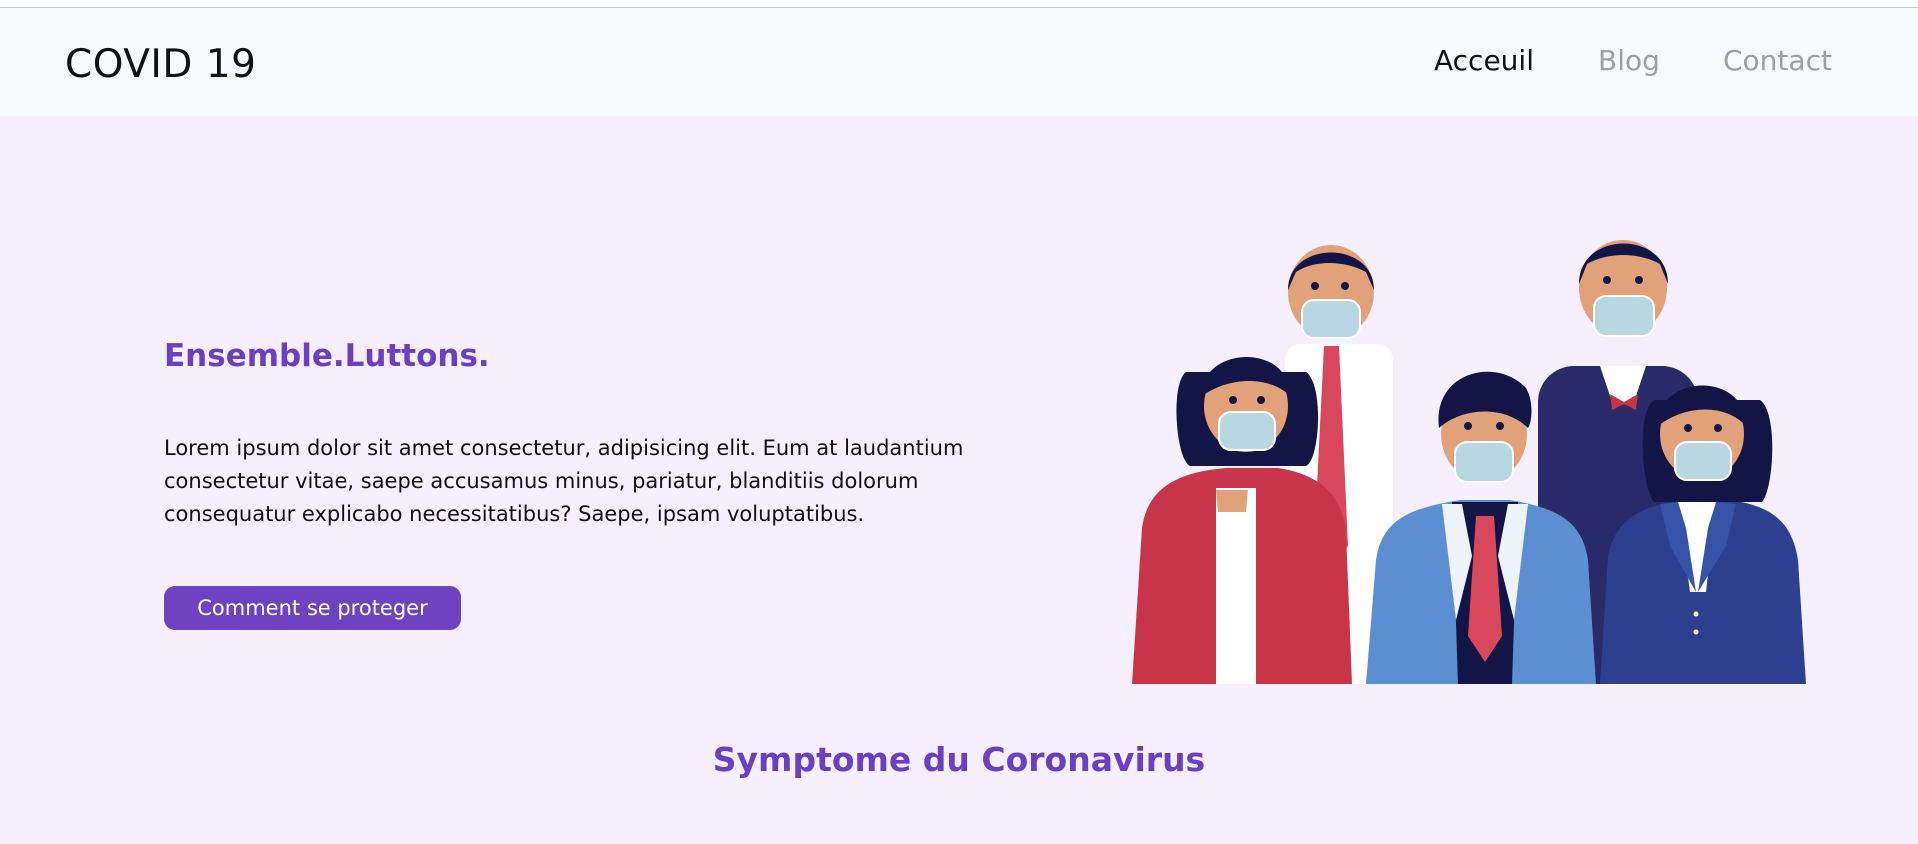 The width and height of the screenshot is (1918, 844). What do you see at coordinates (160, 64) in the screenshot?
I see `brand-logo: COVID 19` at bounding box center [160, 64].